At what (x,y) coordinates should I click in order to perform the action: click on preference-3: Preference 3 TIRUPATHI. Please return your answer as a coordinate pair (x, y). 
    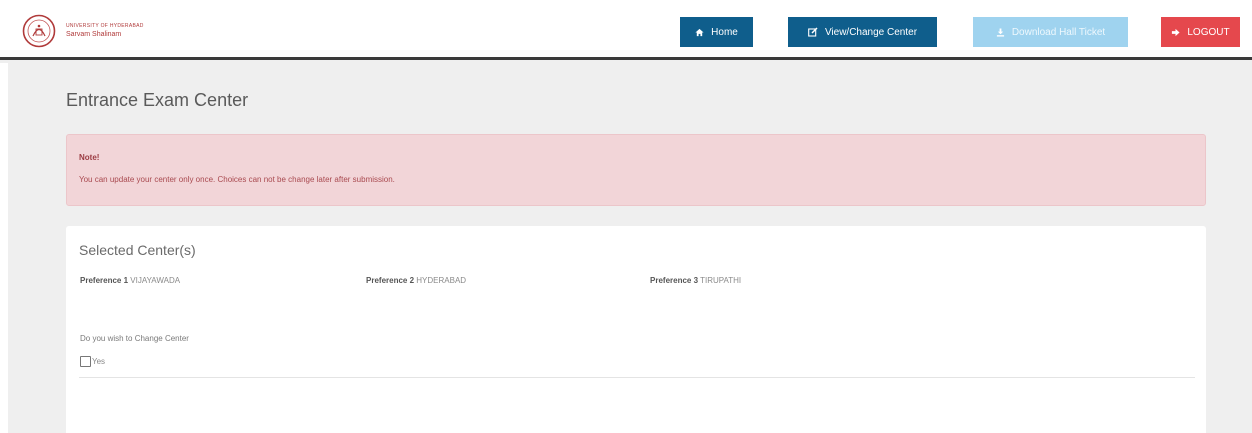
    Looking at the image, I should click on (695, 280).